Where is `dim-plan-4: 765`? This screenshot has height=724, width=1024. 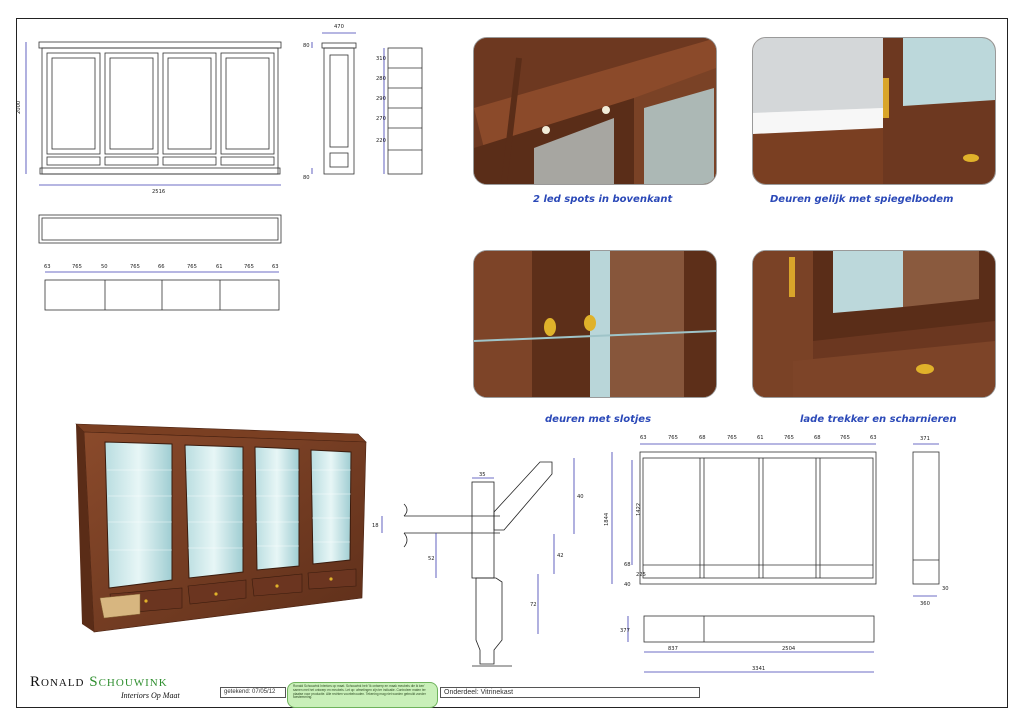
dim-plan-4: 765 is located at coordinates (135, 267).